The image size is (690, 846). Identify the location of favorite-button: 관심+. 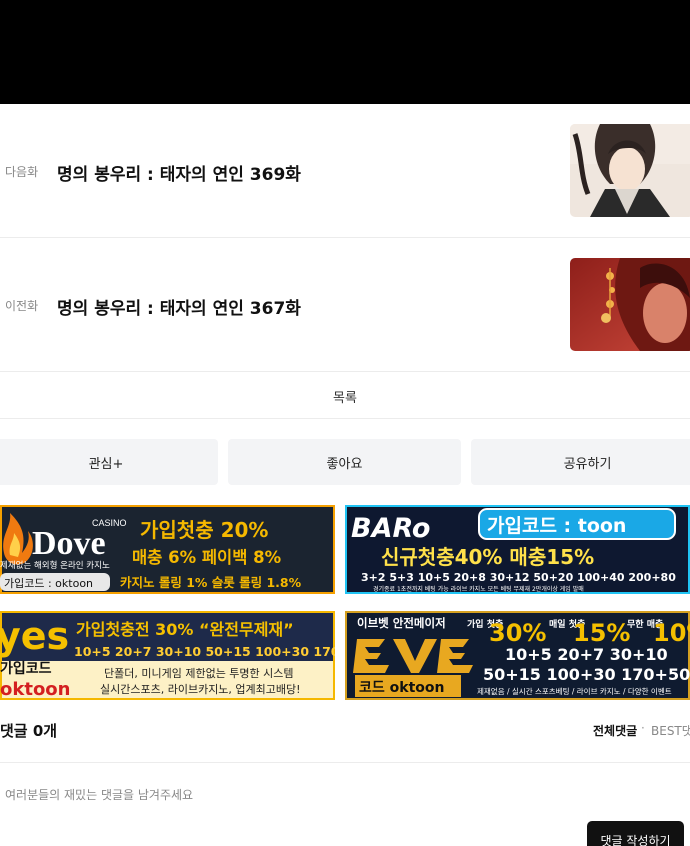
(109, 462).